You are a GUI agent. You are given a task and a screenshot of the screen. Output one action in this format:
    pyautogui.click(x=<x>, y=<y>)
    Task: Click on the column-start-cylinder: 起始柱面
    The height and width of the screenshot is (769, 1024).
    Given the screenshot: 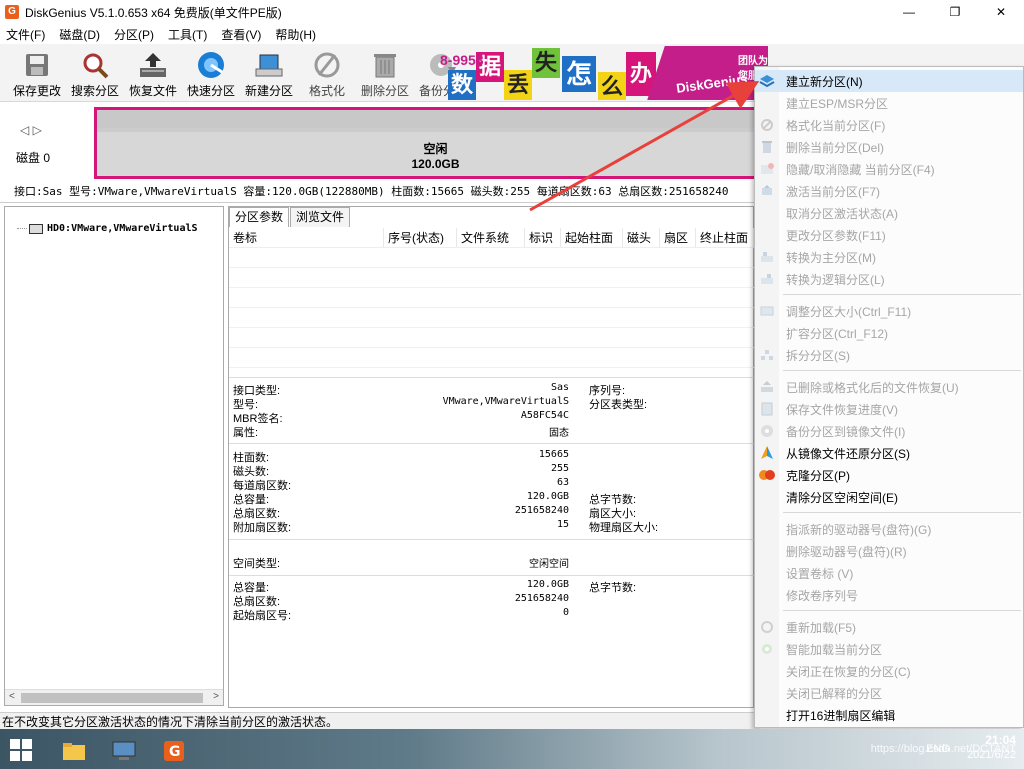 What is the action you would take?
    pyautogui.click(x=592, y=237)
    